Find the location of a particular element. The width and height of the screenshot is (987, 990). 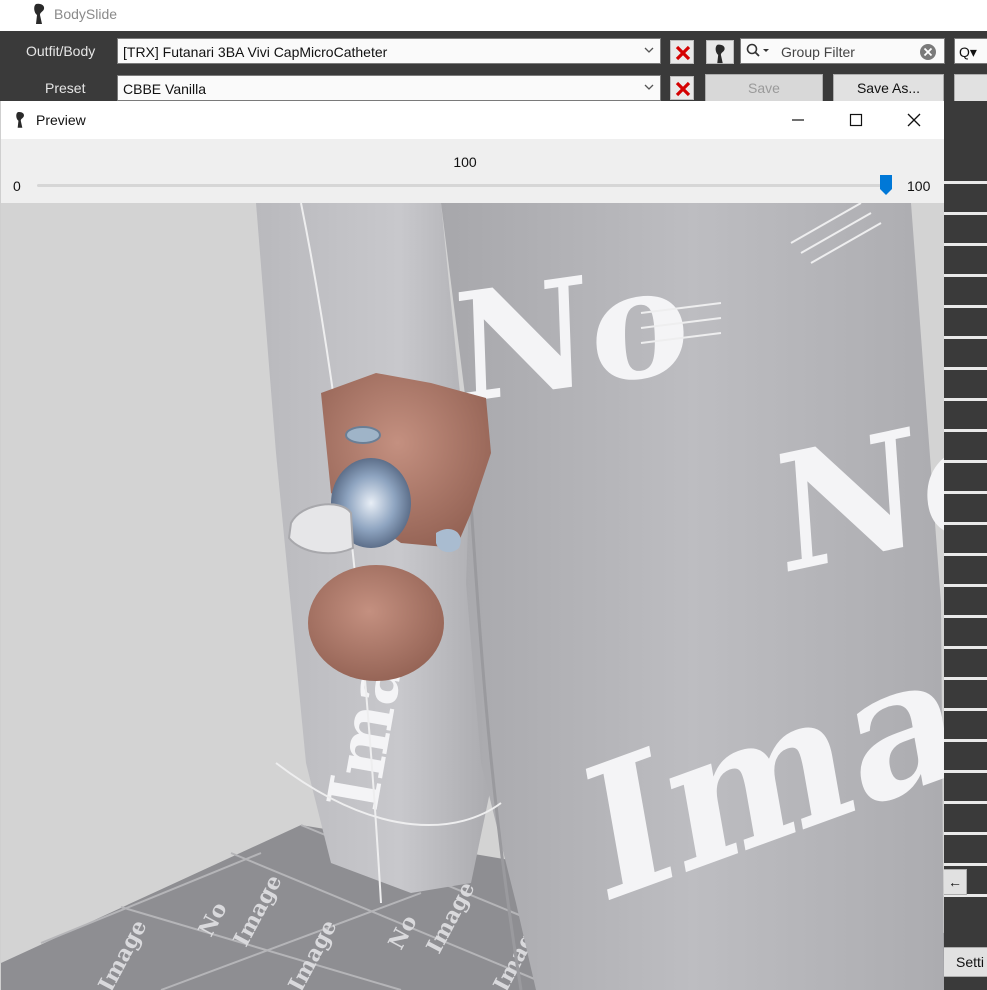

outfit-select-value: [TRX] Futanari 3BA Vivi CapMicroCatheter is located at coordinates (255, 52).